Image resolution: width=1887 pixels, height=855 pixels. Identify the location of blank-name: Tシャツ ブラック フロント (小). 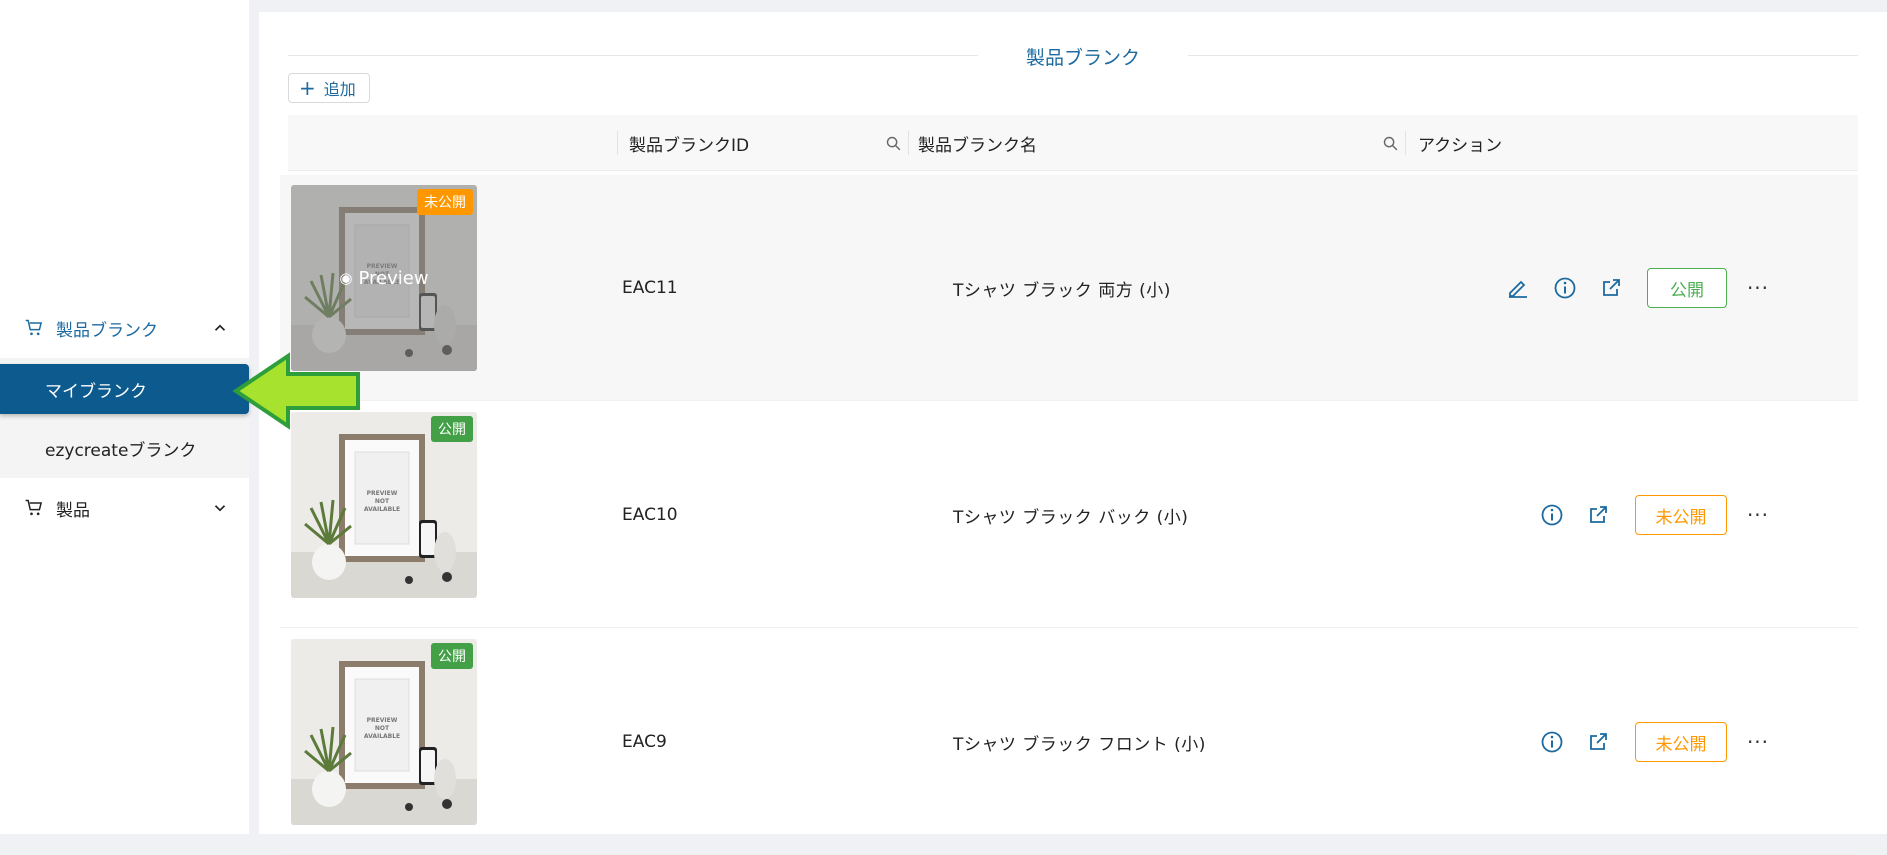
(1079, 744).